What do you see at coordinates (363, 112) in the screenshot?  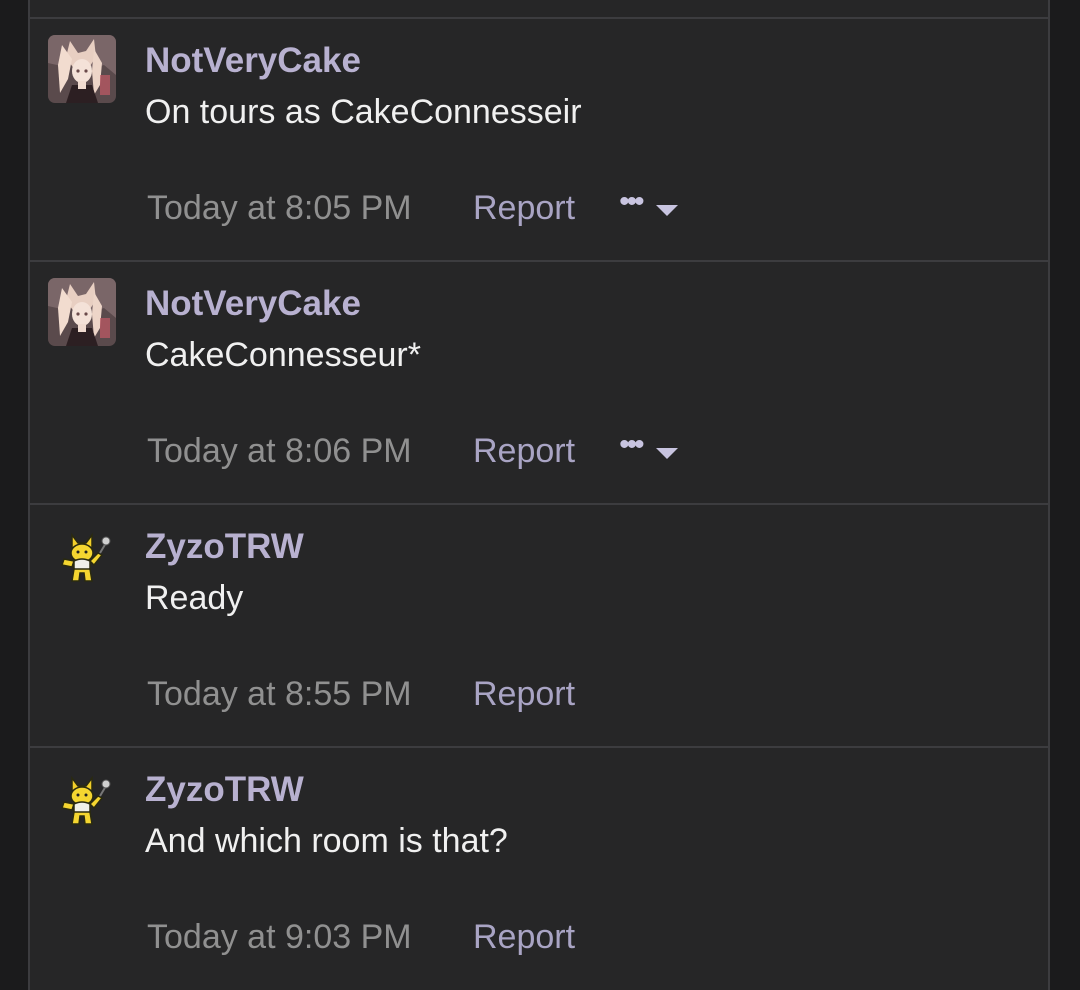 I see `message-text: On tours as CakeConnesseir` at bounding box center [363, 112].